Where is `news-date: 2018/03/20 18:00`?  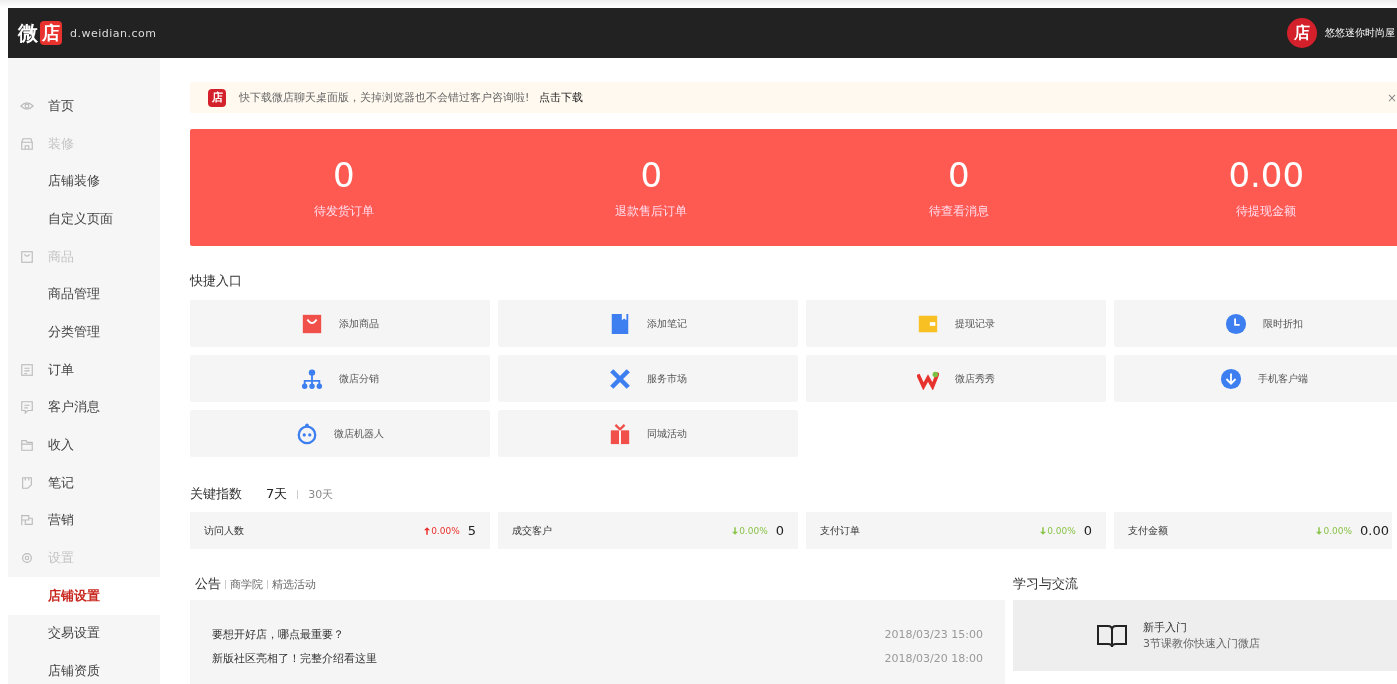
news-date: 2018/03/20 18:00 is located at coordinates (933, 658).